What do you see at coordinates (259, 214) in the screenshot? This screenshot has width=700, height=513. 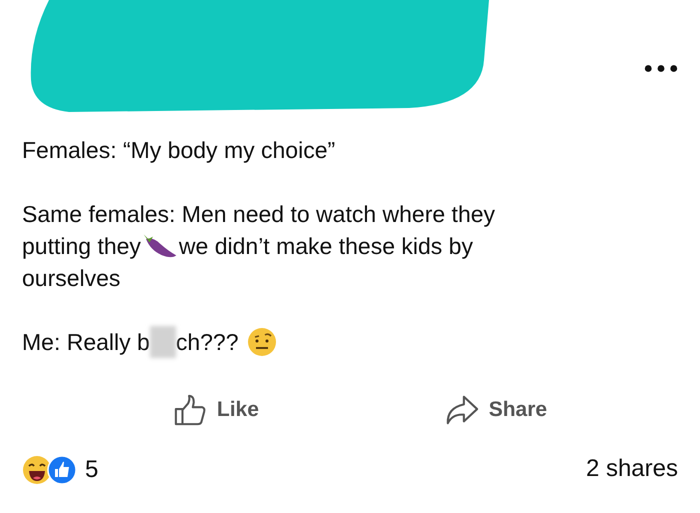 I see `post-text: Same females: Men need to watch where they` at bounding box center [259, 214].